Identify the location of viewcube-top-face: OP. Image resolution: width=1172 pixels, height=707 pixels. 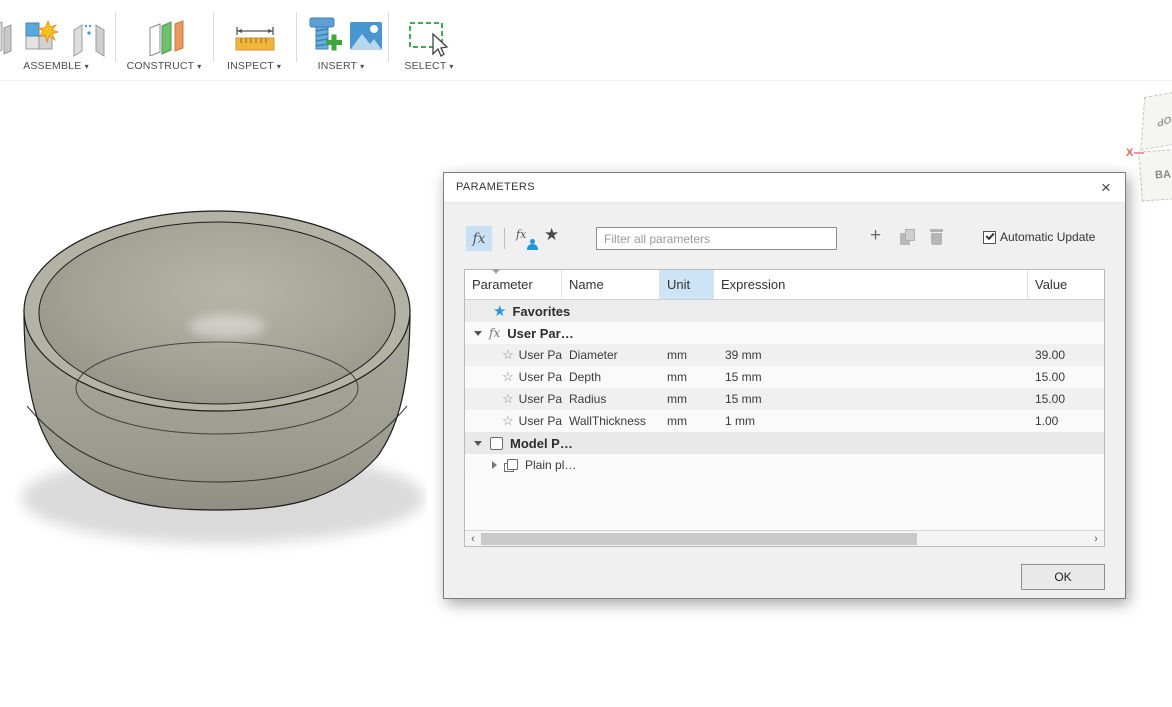
(1156, 120).